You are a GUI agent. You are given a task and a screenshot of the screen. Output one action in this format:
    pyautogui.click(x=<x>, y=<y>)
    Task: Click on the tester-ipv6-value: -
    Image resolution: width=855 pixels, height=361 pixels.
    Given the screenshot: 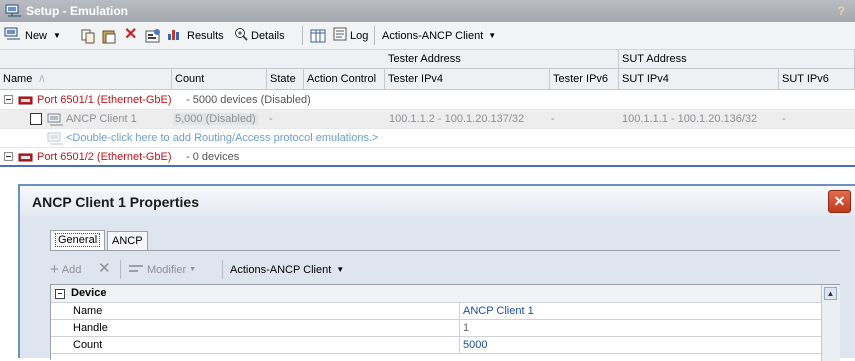 What is the action you would take?
    pyautogui.click(x=553, y=119)
    